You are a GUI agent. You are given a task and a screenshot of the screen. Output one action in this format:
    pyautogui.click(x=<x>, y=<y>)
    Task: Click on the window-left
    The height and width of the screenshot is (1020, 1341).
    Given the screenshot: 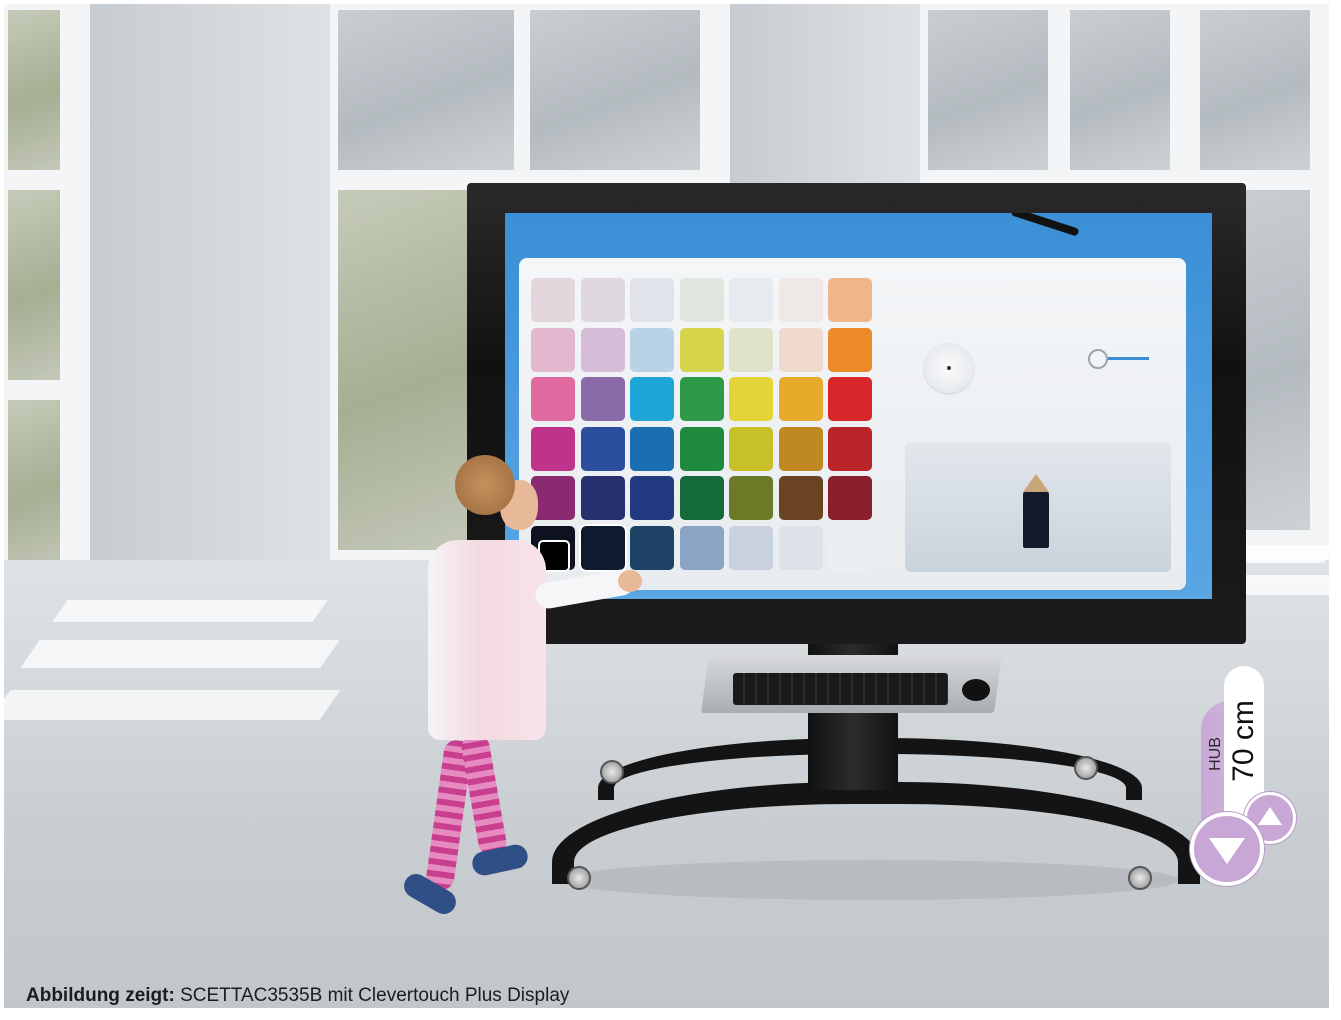 What is the action you would take?
    pyautogui.click(x=45, y=295)
    